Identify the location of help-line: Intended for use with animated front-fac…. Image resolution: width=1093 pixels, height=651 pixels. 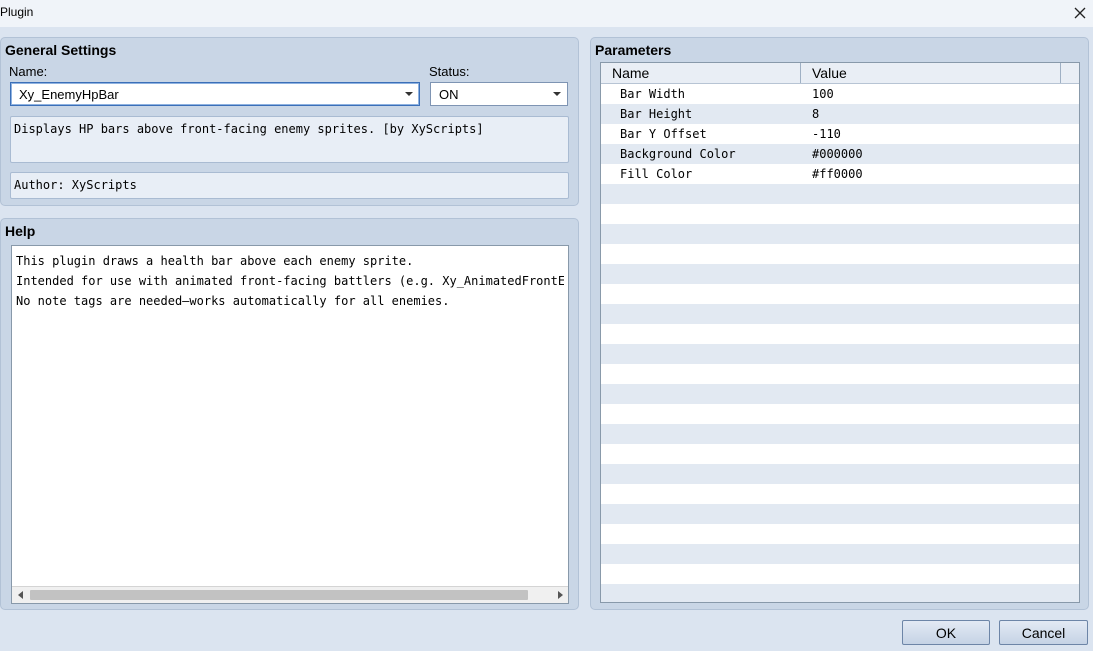
(290, 281).